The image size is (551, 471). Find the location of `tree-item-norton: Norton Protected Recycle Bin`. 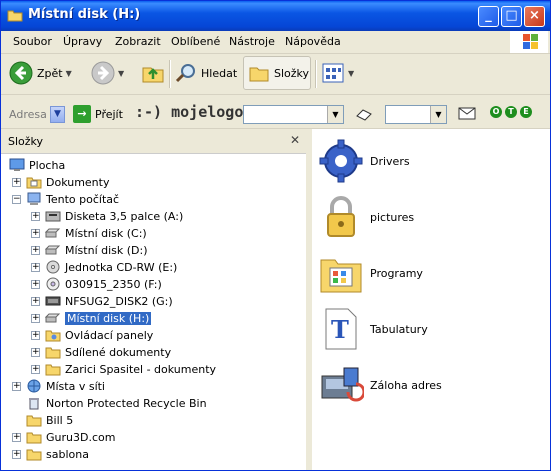

tree-item-norton: Norton Protected Recycle Bin is located at coordinates (116, 403).